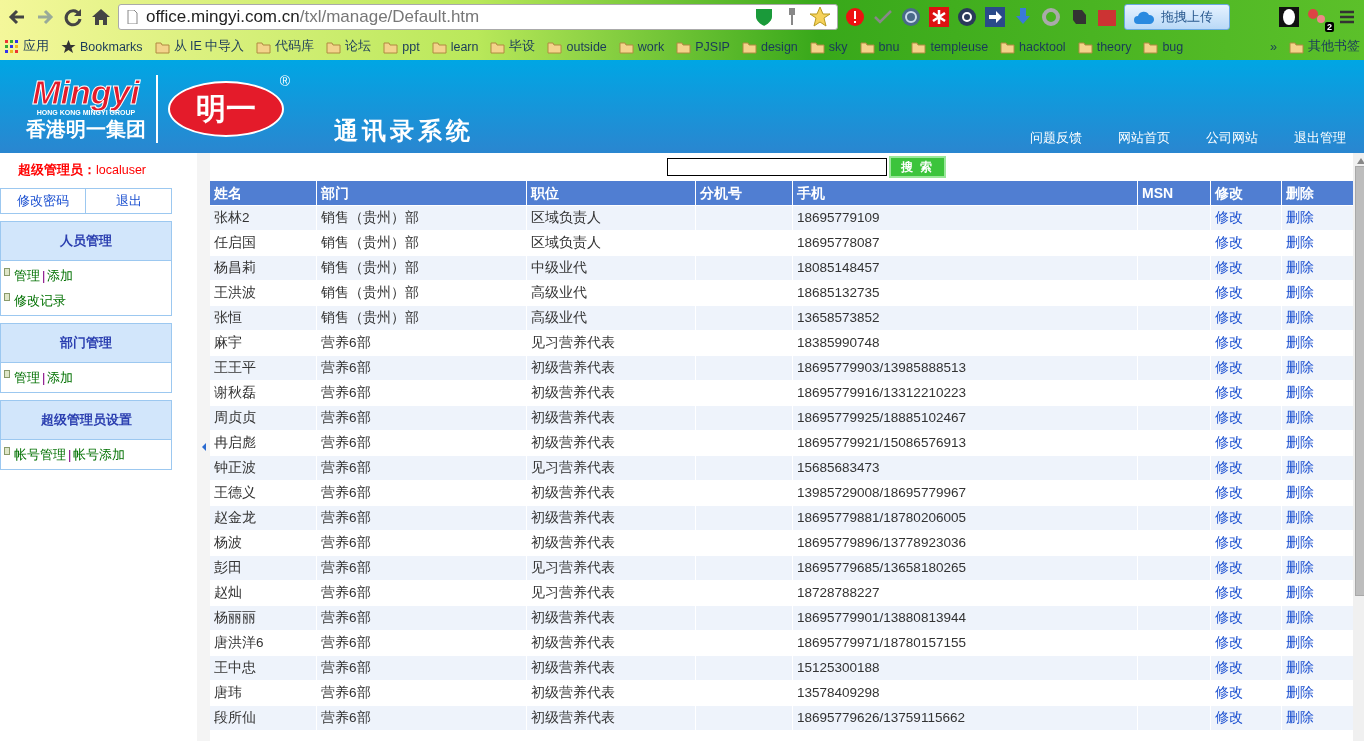  I want to click on address-bar: office.mingyi.com.cn/txl/manage/Default.htm, so click(478, 16).